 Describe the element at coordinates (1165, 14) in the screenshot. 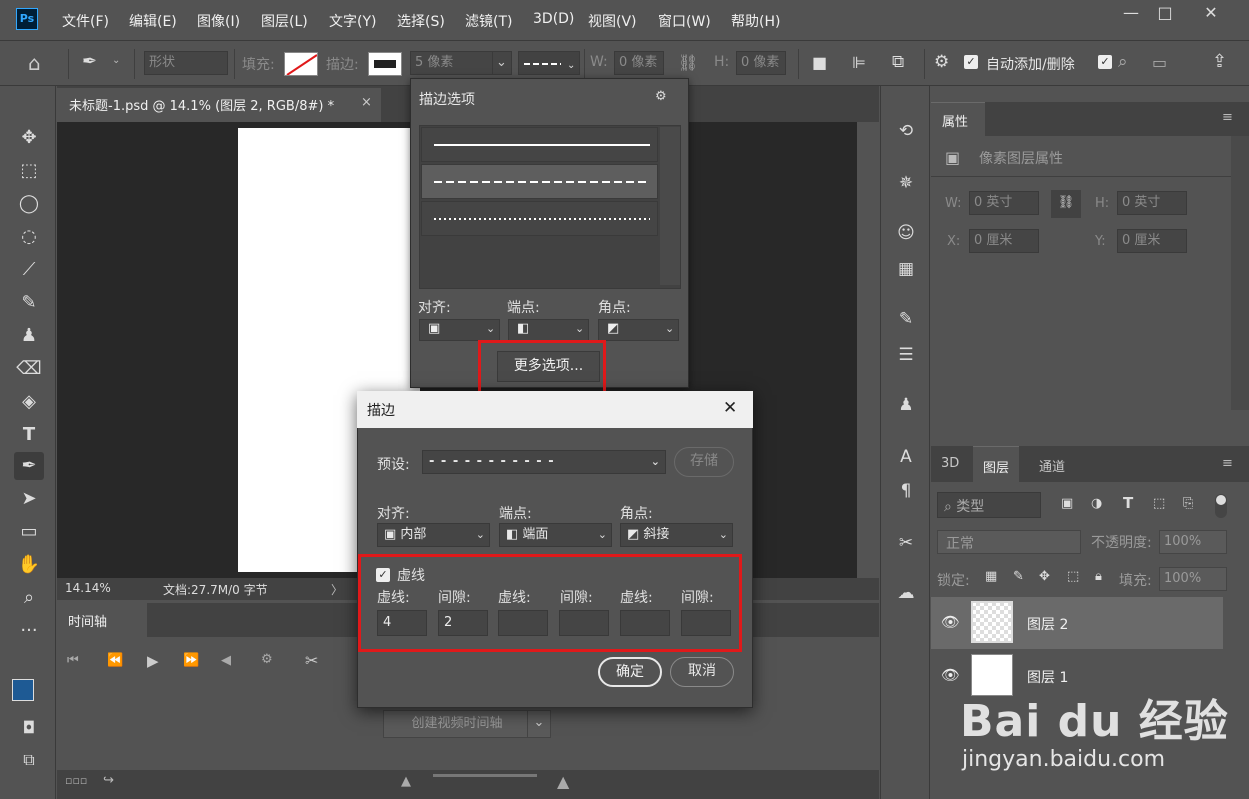

I see `maximize-button: □` at that location.